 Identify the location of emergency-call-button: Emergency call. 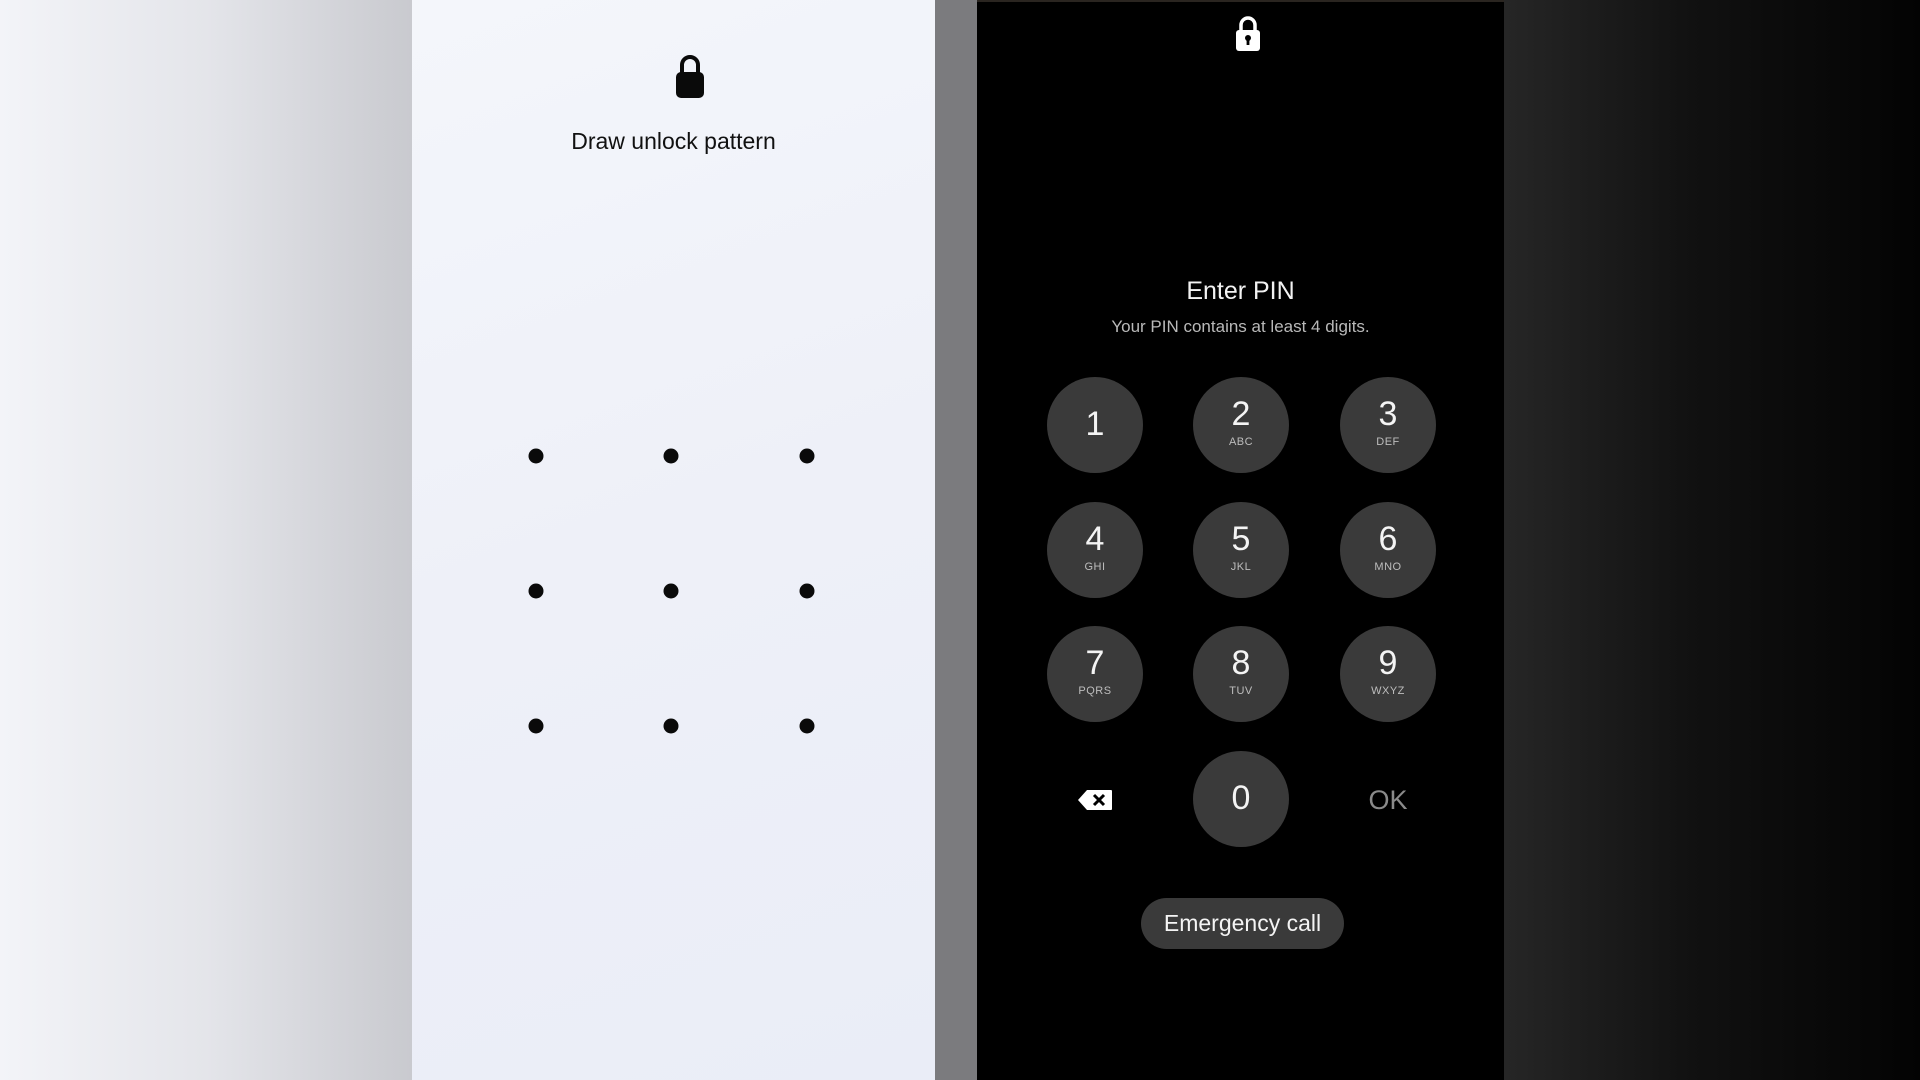
(1242, 923).